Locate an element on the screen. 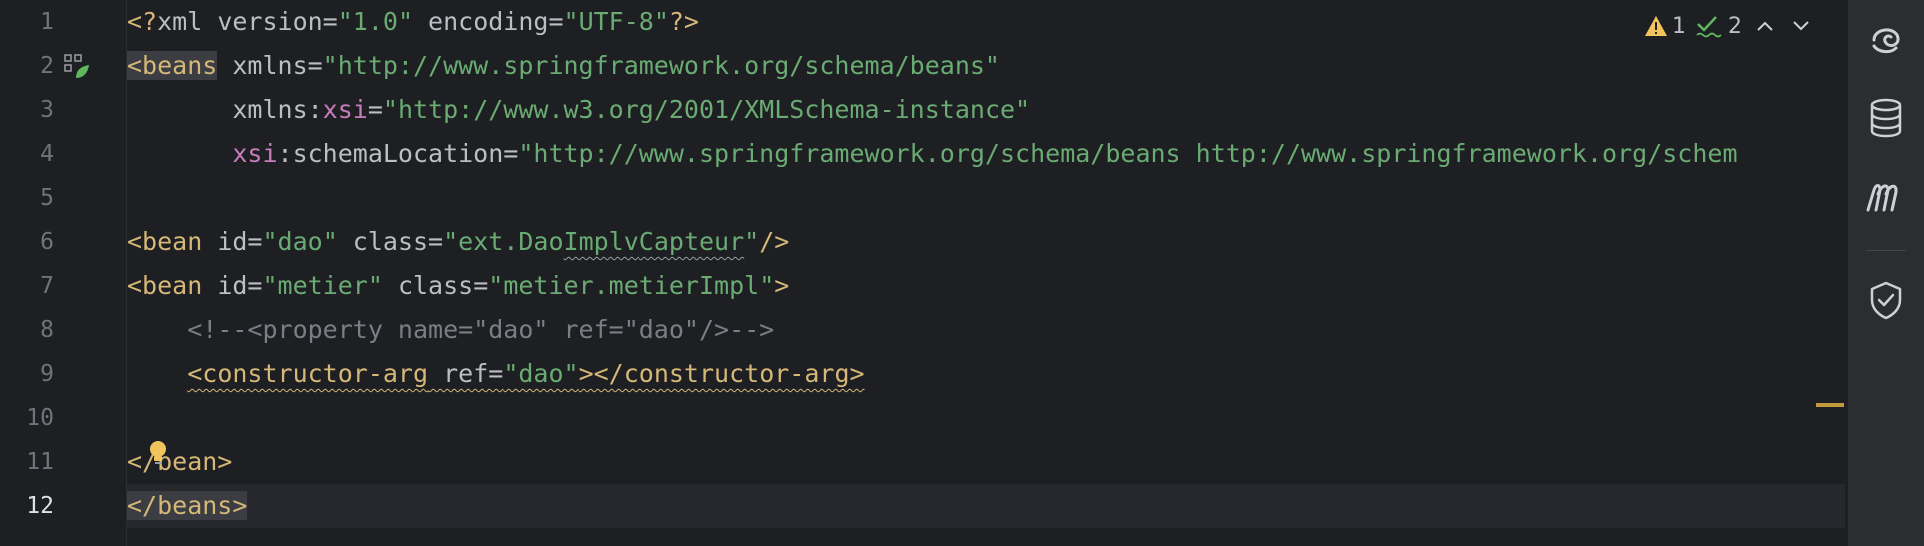 The image size is (1924, 546). line-number: 7 is located at coordinates (47, 286).